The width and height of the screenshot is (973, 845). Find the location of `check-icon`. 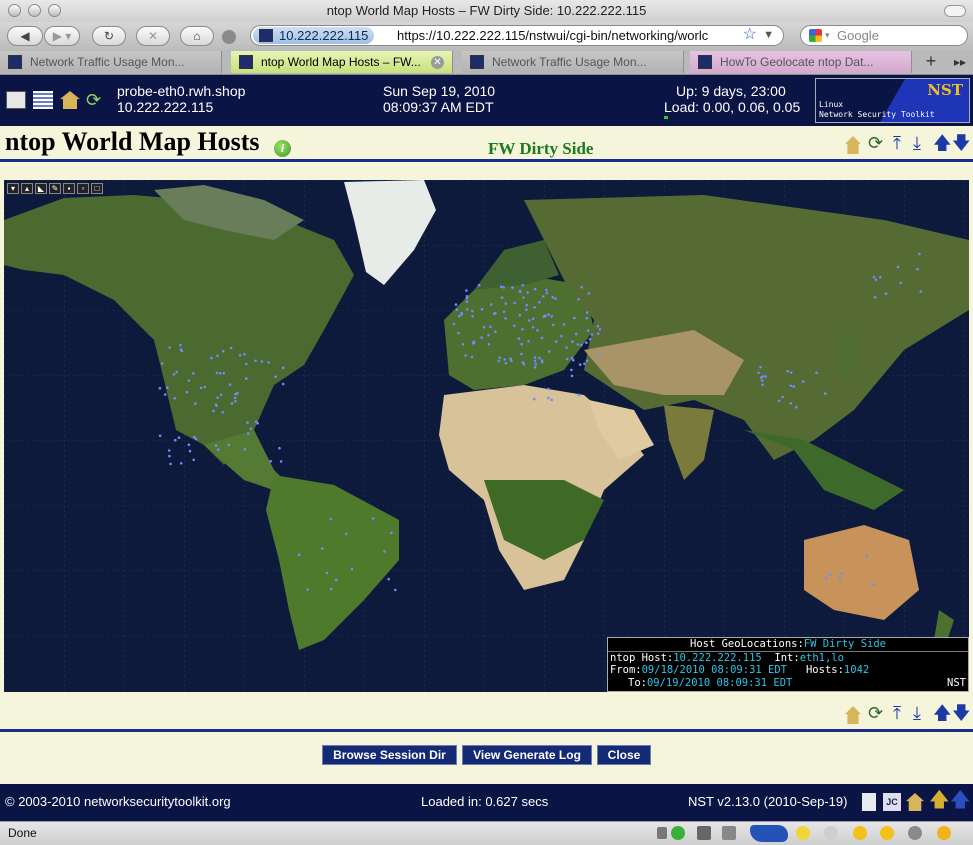

check-icon is located at coordinates (678, 833).